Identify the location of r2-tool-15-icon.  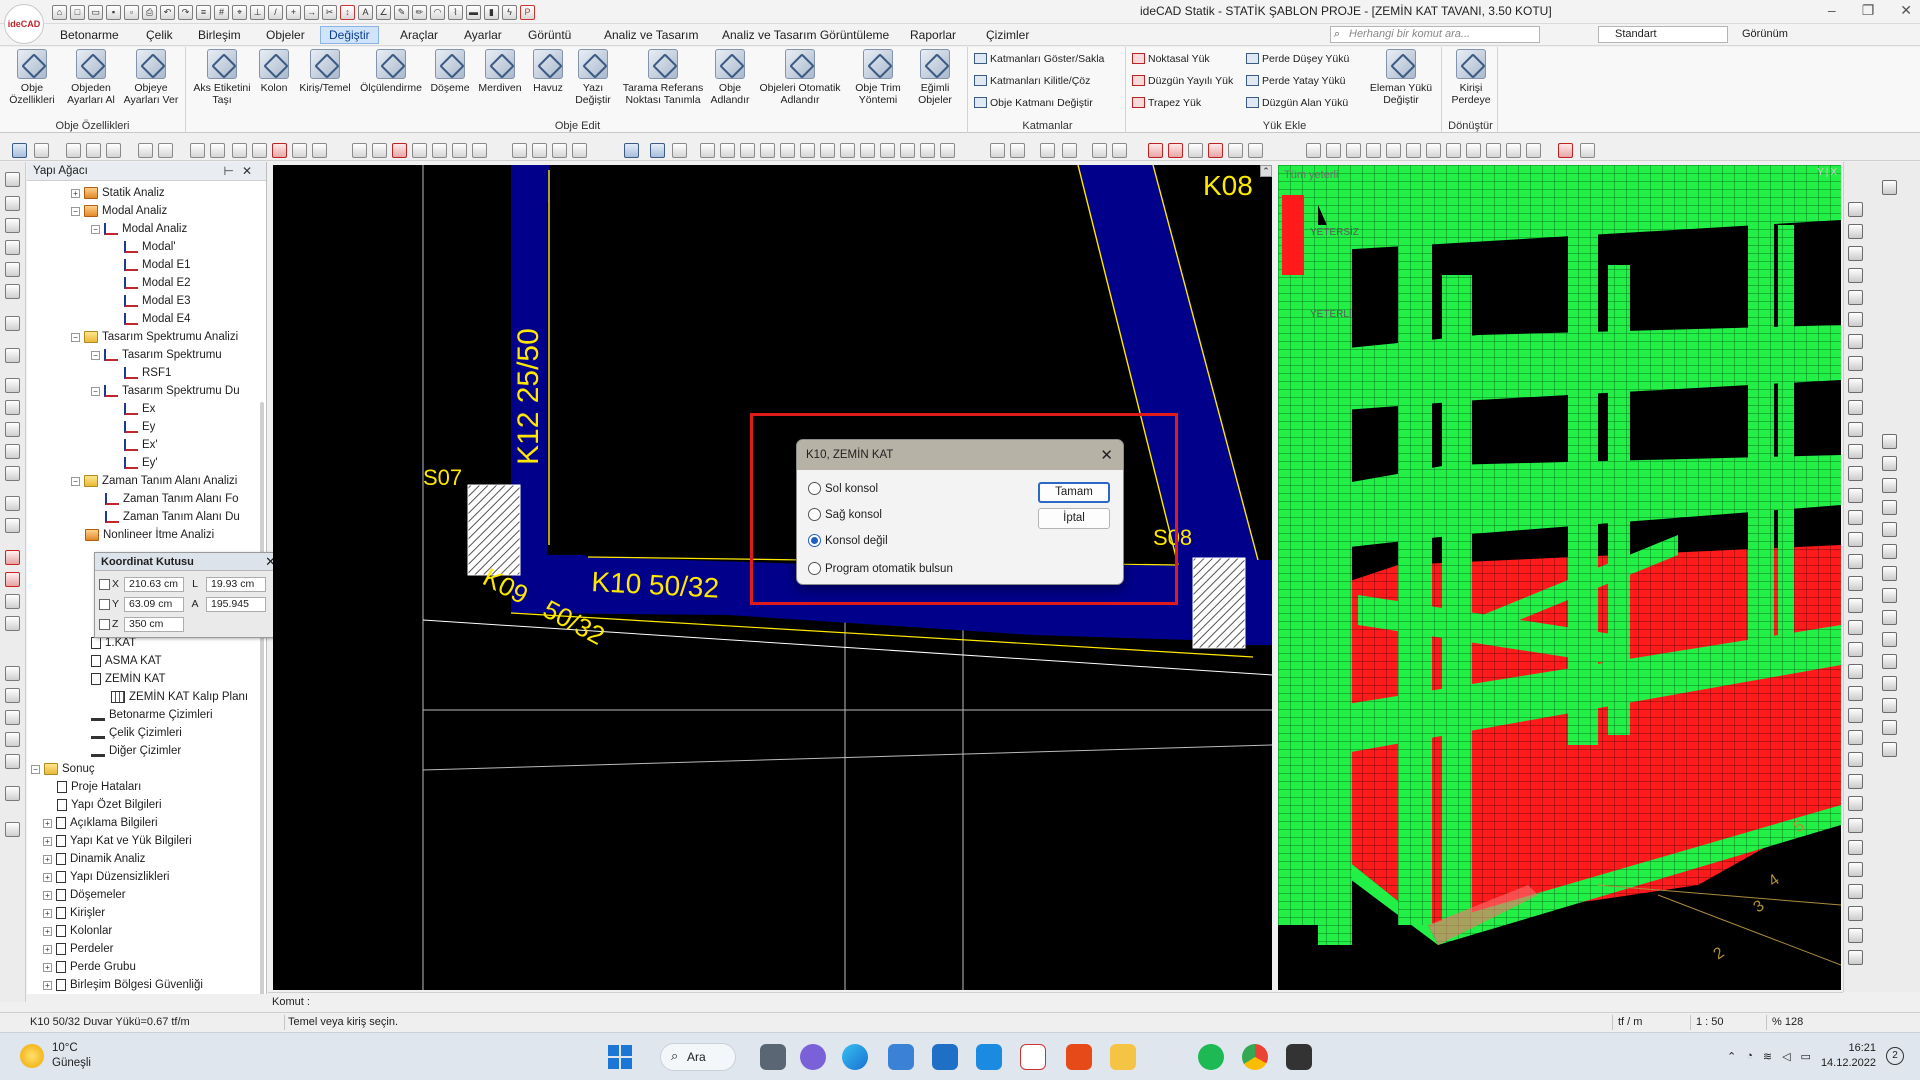
(1889, 749).